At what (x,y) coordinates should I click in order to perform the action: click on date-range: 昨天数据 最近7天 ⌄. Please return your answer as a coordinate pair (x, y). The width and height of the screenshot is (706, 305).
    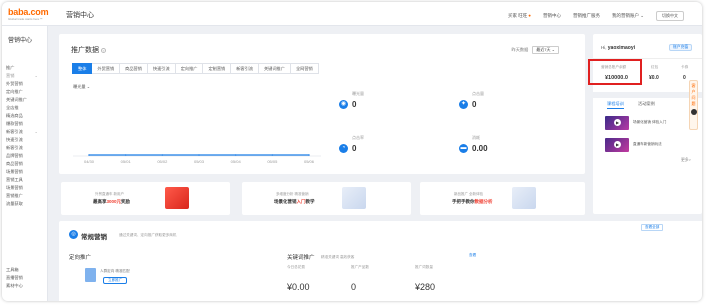
    Looking at the image, I should click on (535, 50).